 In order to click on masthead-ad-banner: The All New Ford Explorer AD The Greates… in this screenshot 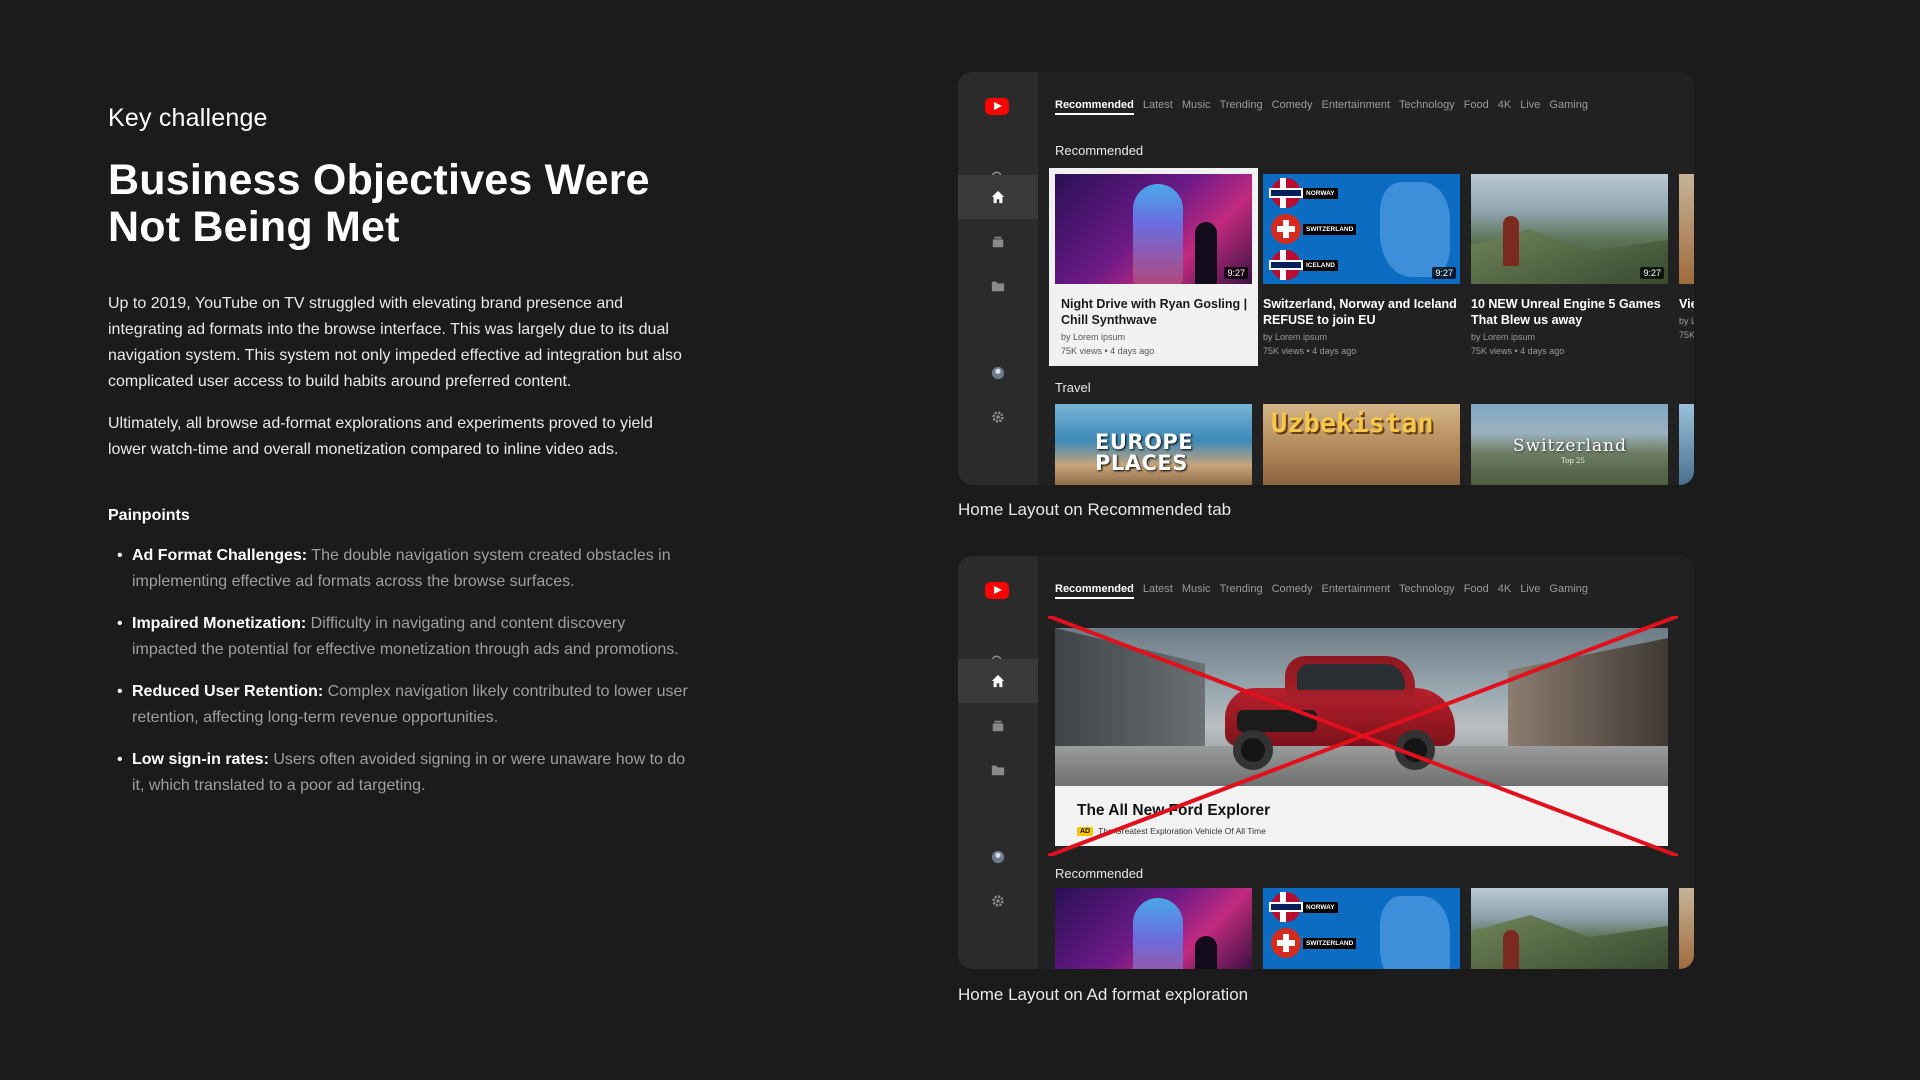, I will do `click(1361, 737)`.